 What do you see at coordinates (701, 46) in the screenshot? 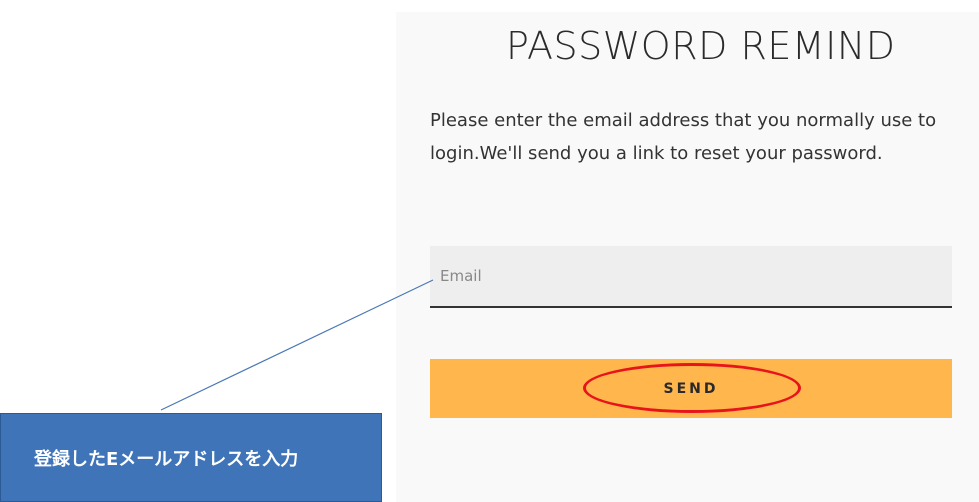
I see `page-title: PASSWORD REMIND` at bounding box center [701, 46].